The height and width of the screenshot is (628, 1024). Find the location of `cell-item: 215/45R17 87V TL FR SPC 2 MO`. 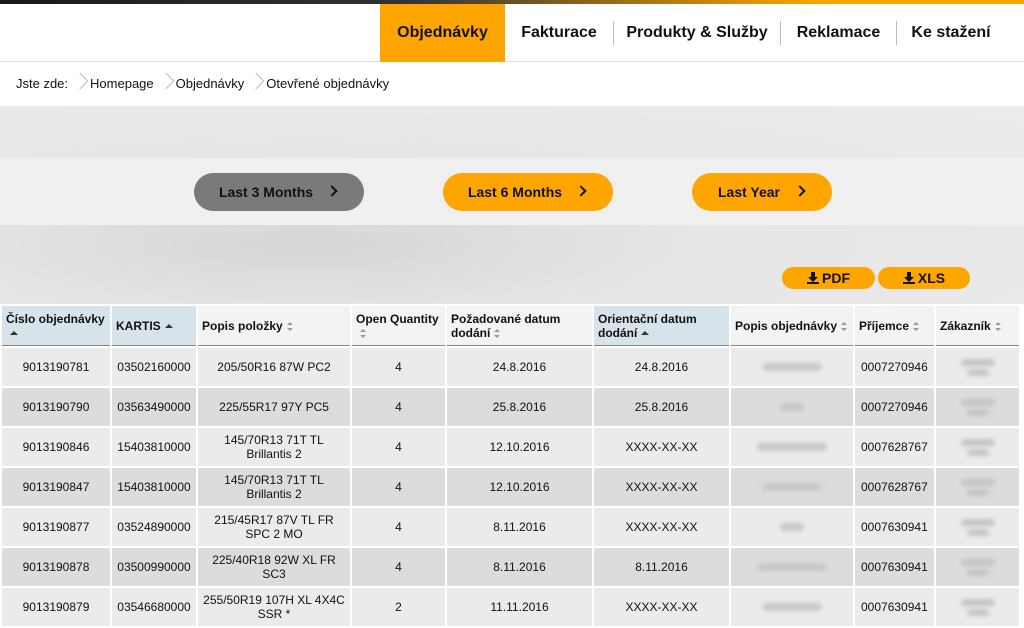

cell-item: 215/45R17 87V TL FR SPC 2 MO is located at coordinates (274, 527).